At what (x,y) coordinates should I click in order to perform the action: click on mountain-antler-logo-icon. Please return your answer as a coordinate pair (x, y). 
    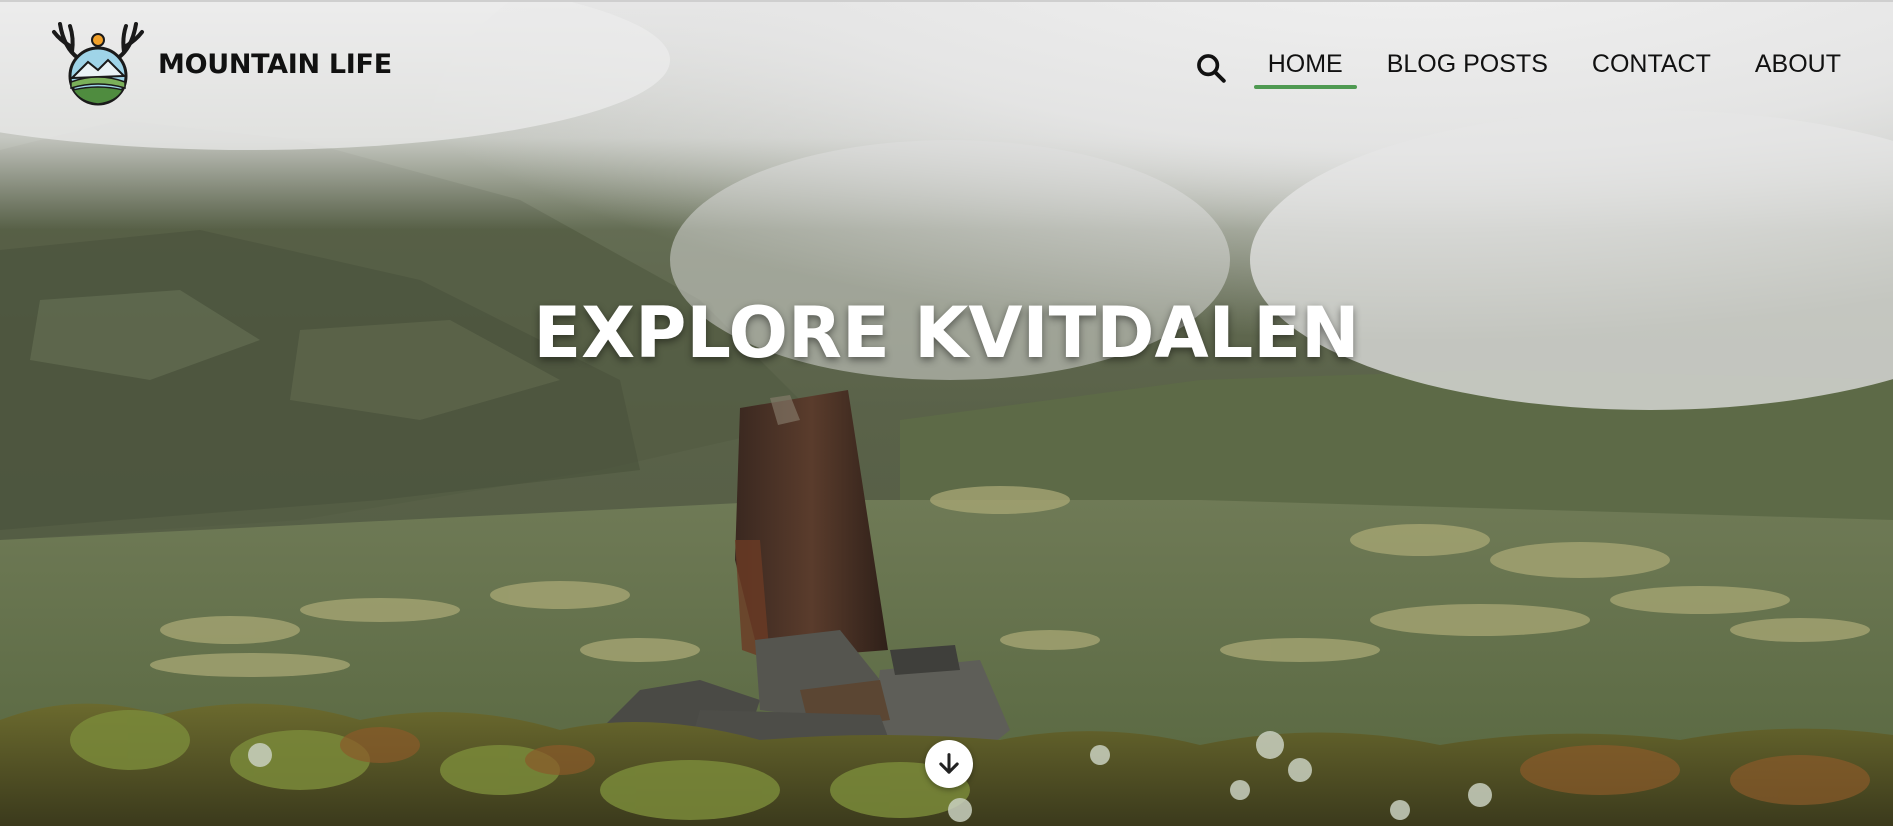
    Looking at the image, I should click on (98, 64).